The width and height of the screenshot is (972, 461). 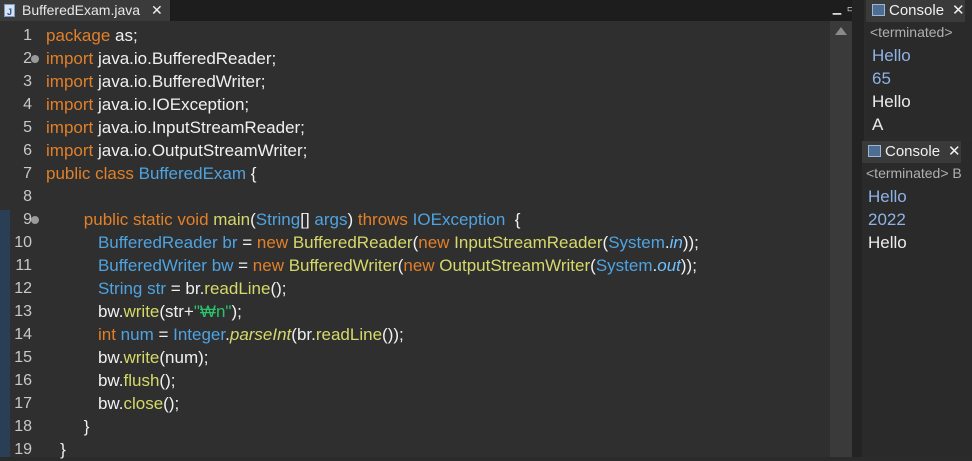 I want to click on line-number: 13, so click(x=23, y=311).